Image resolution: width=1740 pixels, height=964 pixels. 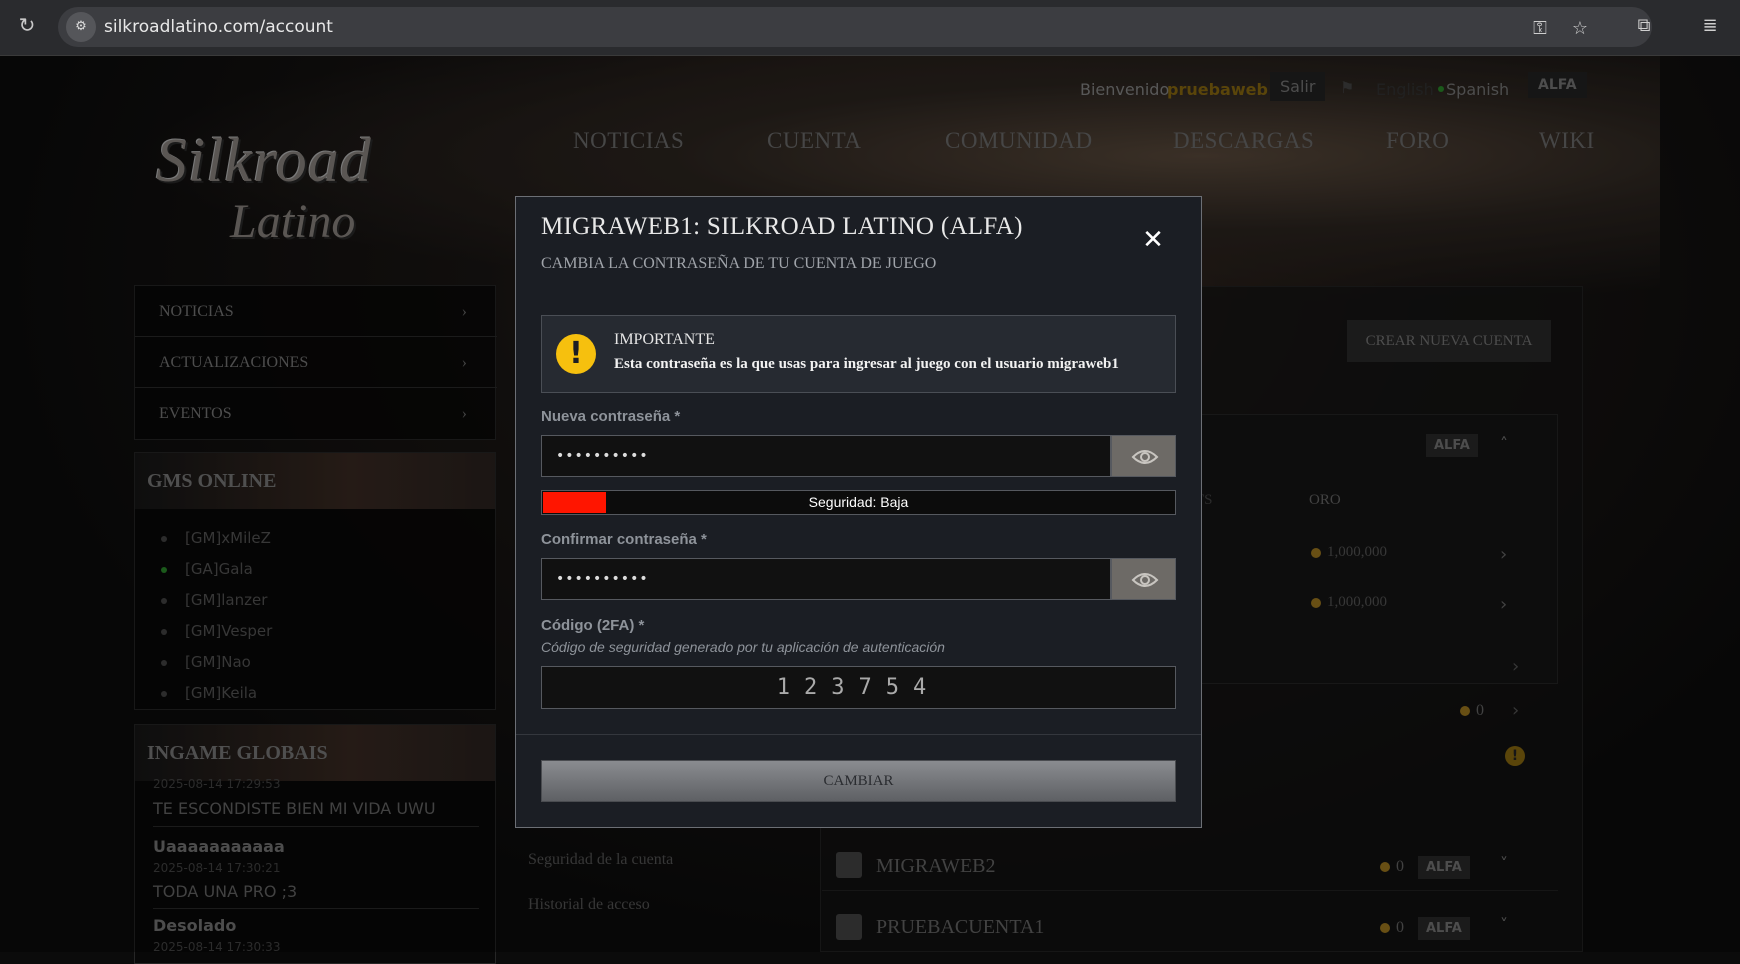 I want to click on warning-icon: !, so click(x=576, y=354).